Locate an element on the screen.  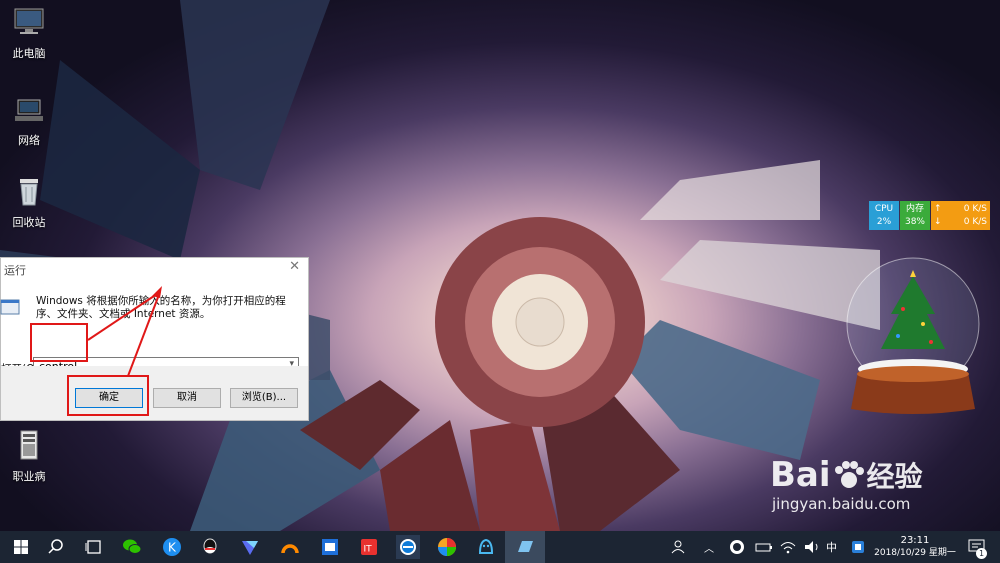
clock: 23:11 2018/10/29 星期一 is located at coordinates (915, 547).